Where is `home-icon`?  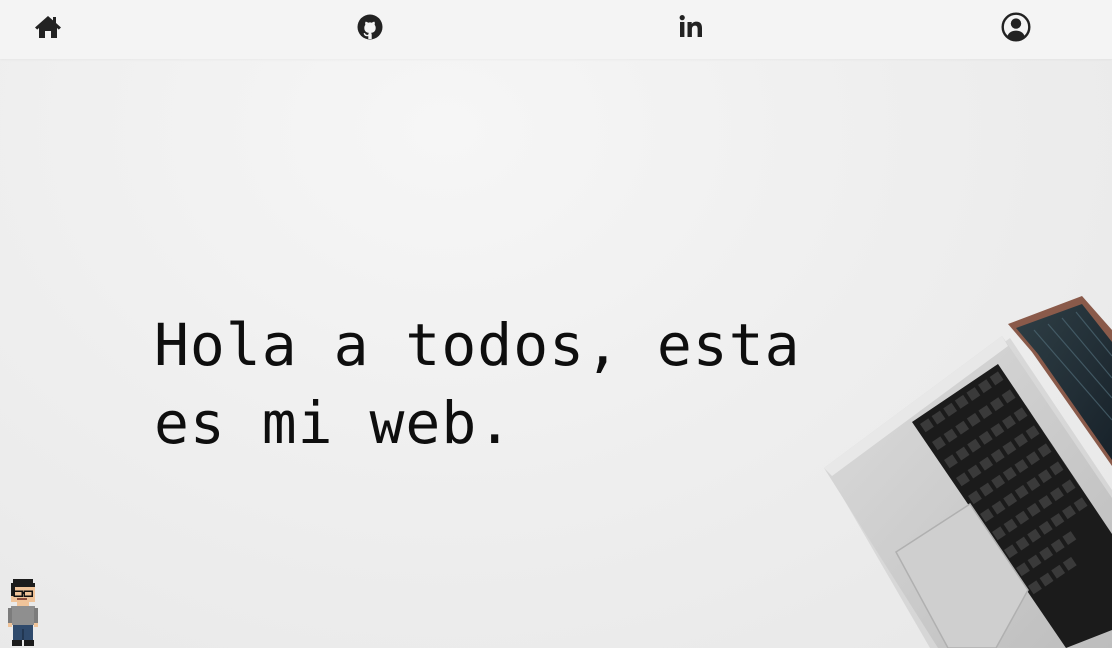 home-icon is located at coordinates (48, 27).